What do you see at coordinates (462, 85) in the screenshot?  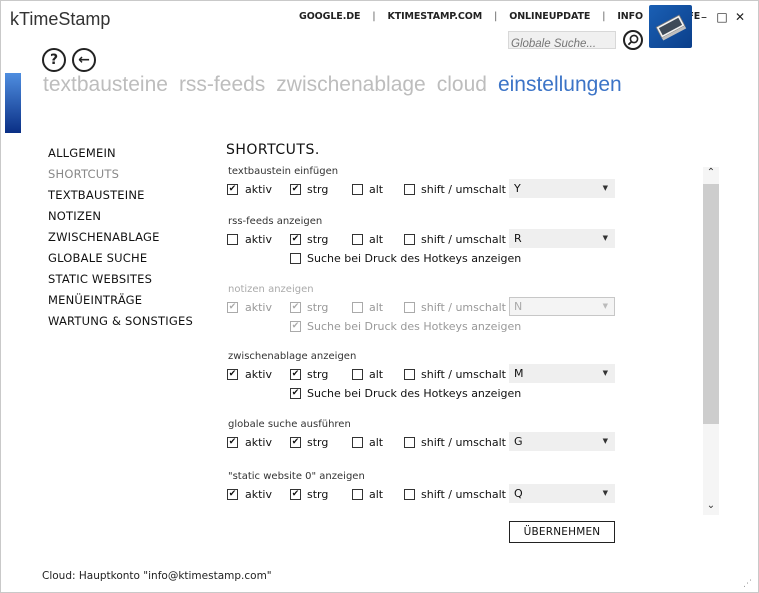 I see `tab-cloud: cloud` at bounding box center [462, 85].